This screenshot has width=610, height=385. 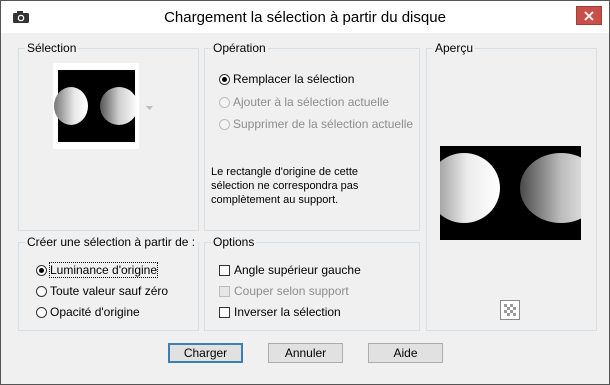 I want to click on checkbox-label: Couper selon support, so click(x=291, y=291).